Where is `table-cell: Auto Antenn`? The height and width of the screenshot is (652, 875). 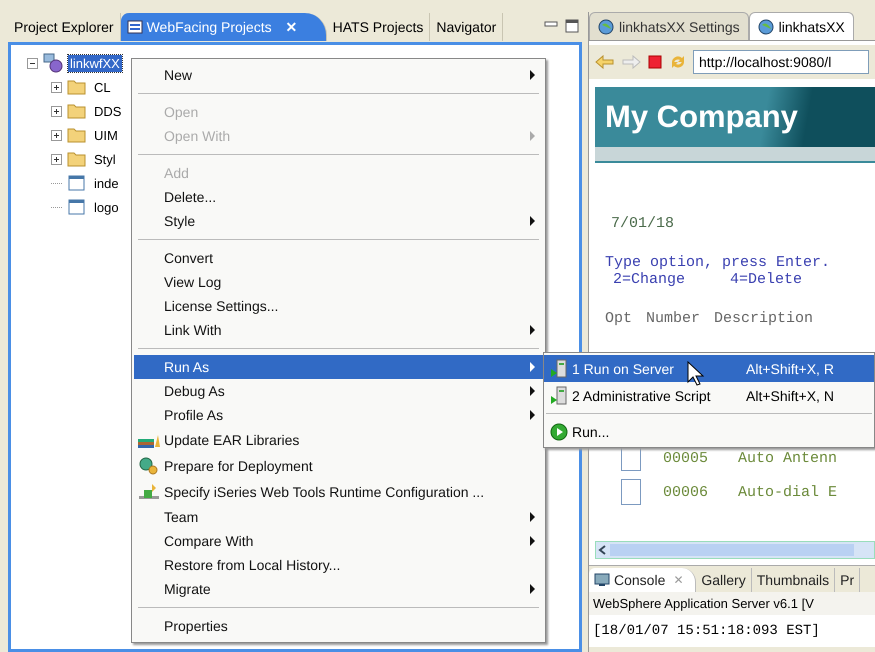 table-cell: Auto Antenn is located at coordinates (788, 458).